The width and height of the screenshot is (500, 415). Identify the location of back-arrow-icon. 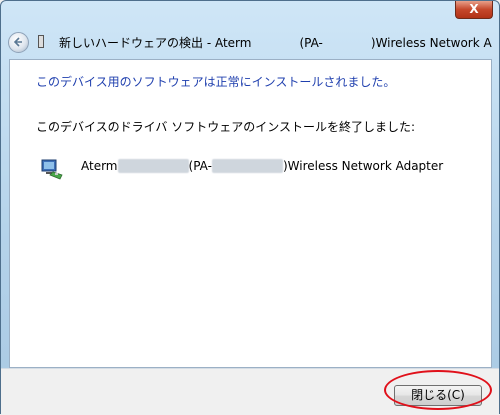
(17, 42).